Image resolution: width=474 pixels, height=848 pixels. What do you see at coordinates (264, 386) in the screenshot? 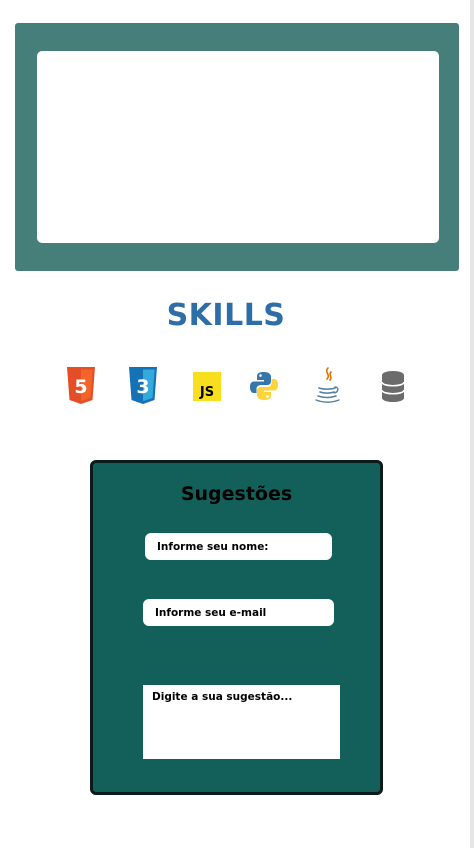
I see `python-icon` at bounding box center [264, 386].